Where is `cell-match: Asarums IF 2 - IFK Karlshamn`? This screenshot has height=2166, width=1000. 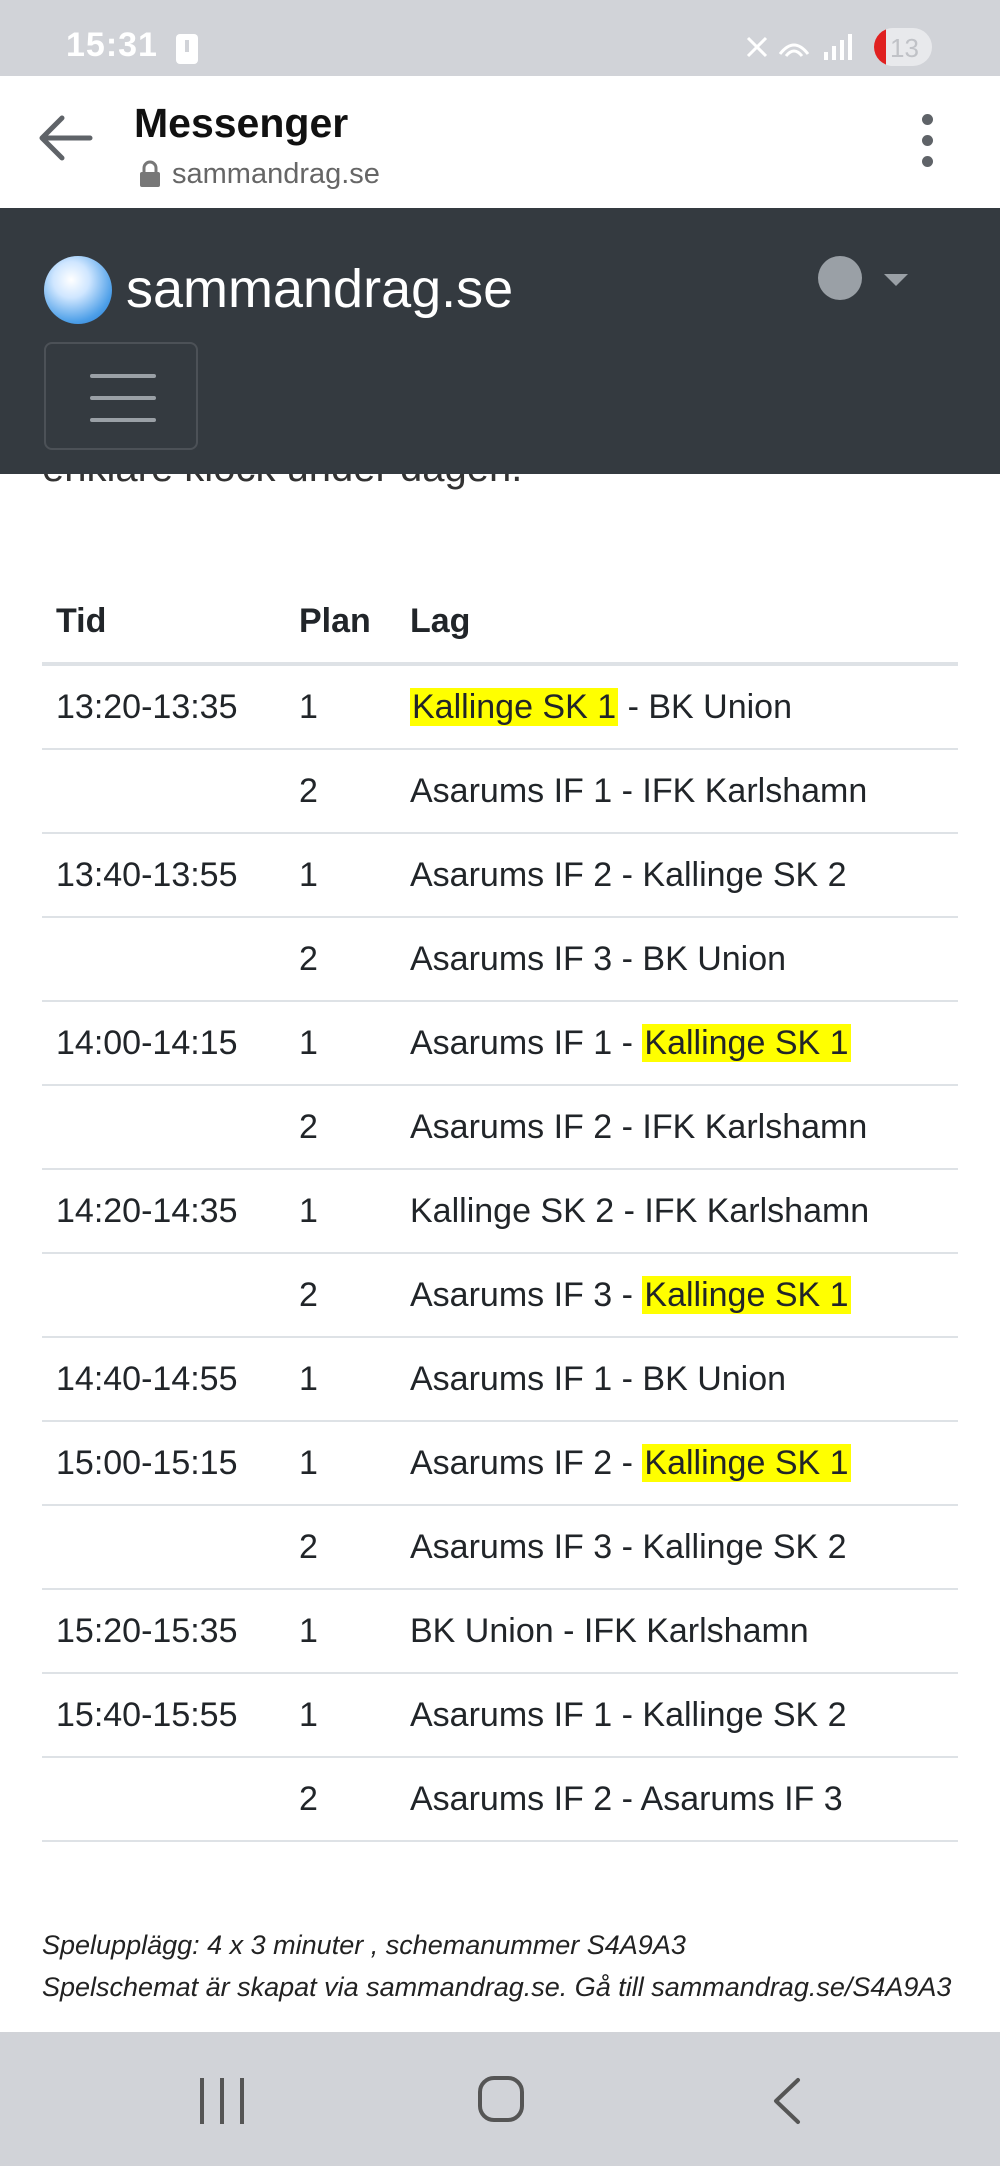
cell-match: Asarums IF 2 - IFK Karlshamn is located at coordinates (677, 1127).